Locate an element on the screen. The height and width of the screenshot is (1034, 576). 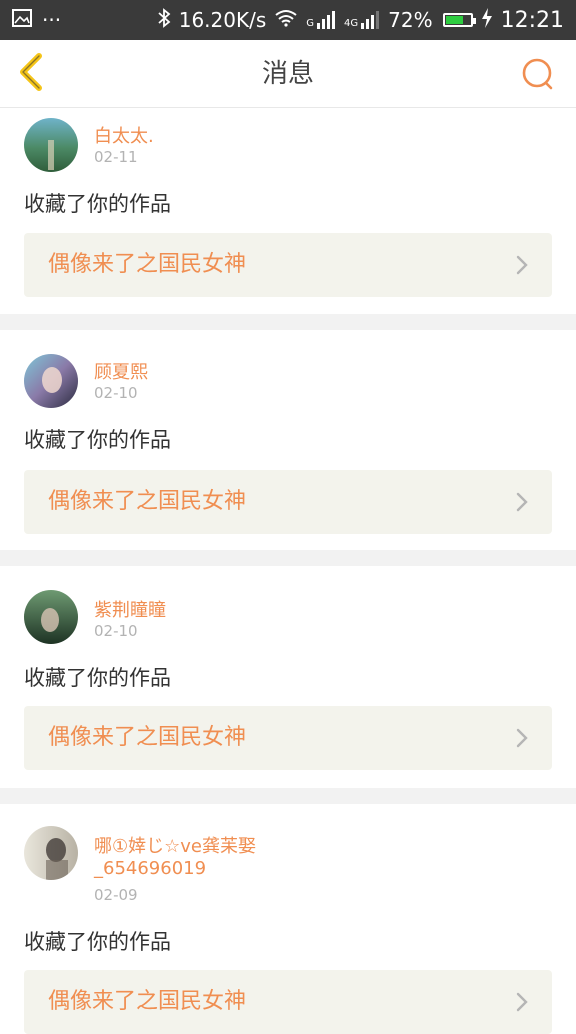
username: 紫荆瞳瞳 is located at coordinates (130, 609).